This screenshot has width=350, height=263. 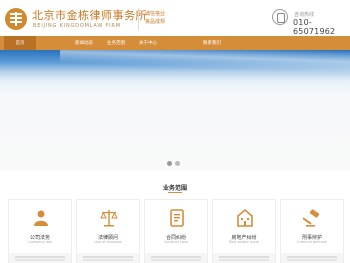 What do you see at coordinates (20, 43) in the screenshot?
I see `nav-item-home: 首页` at bounding box center [20, 43].